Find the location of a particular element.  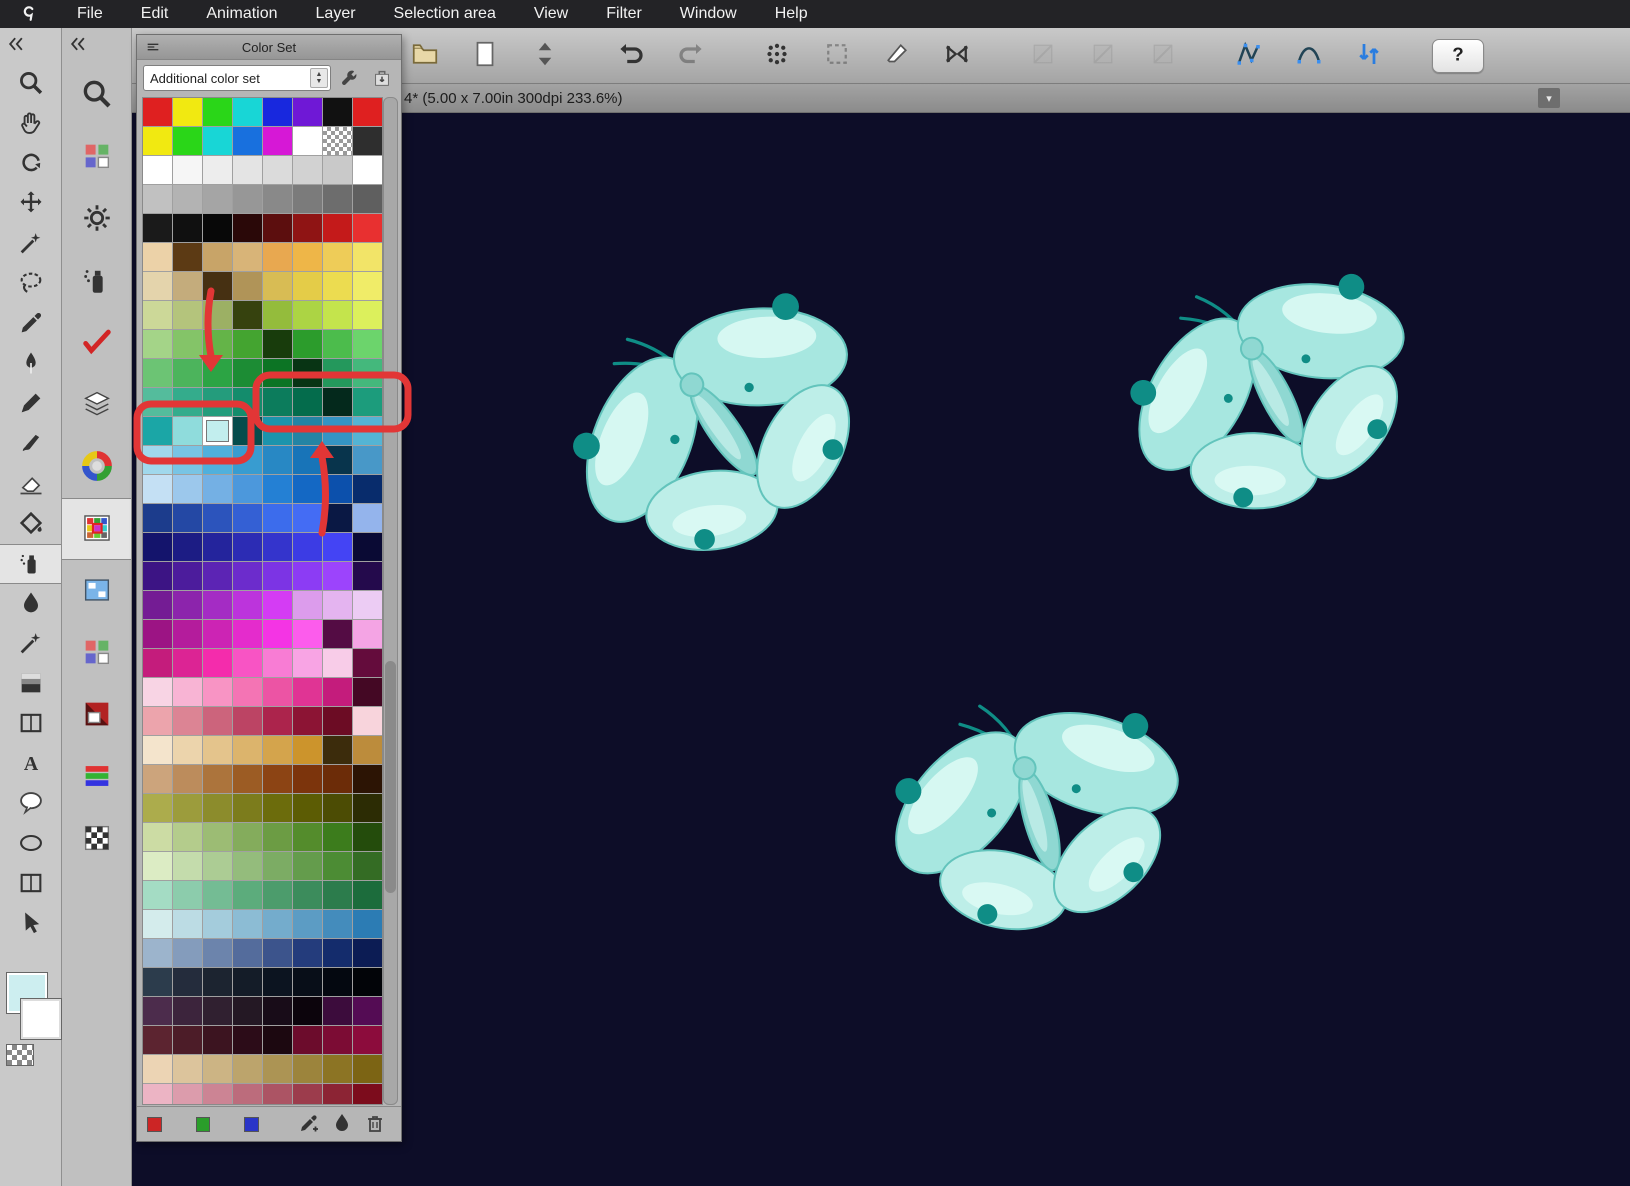

zoom-tool is located at coordinates (30, 84).